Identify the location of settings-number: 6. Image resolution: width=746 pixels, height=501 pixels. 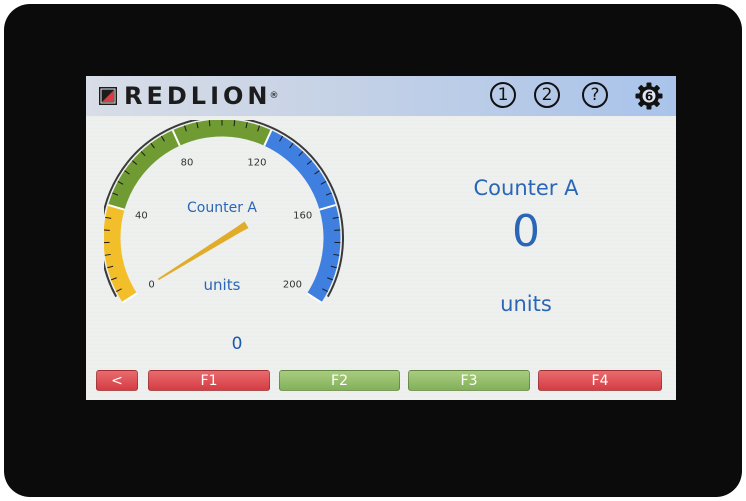
(649, 97).